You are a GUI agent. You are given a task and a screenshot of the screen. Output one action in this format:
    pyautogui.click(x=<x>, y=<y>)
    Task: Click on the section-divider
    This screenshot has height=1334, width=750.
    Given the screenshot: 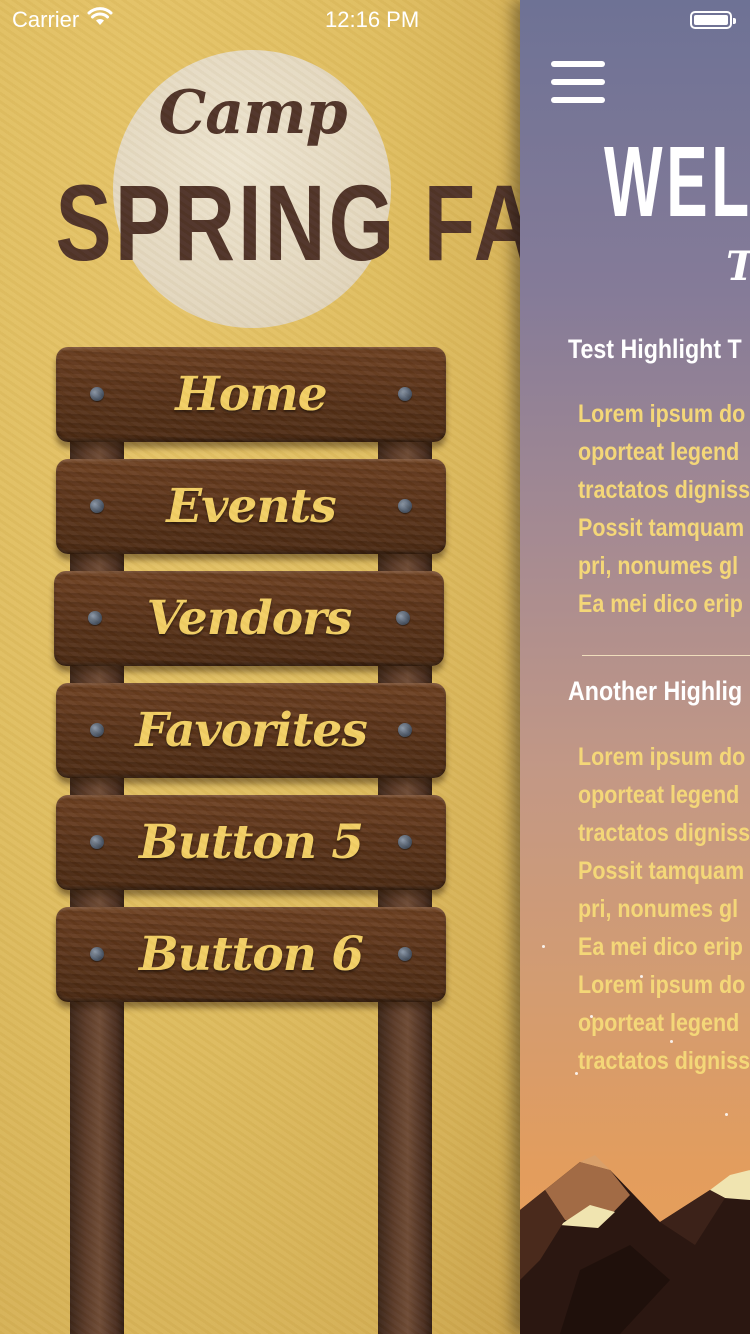 What is the action you would take?
    pyautogui.click(x=666, y=655)
    